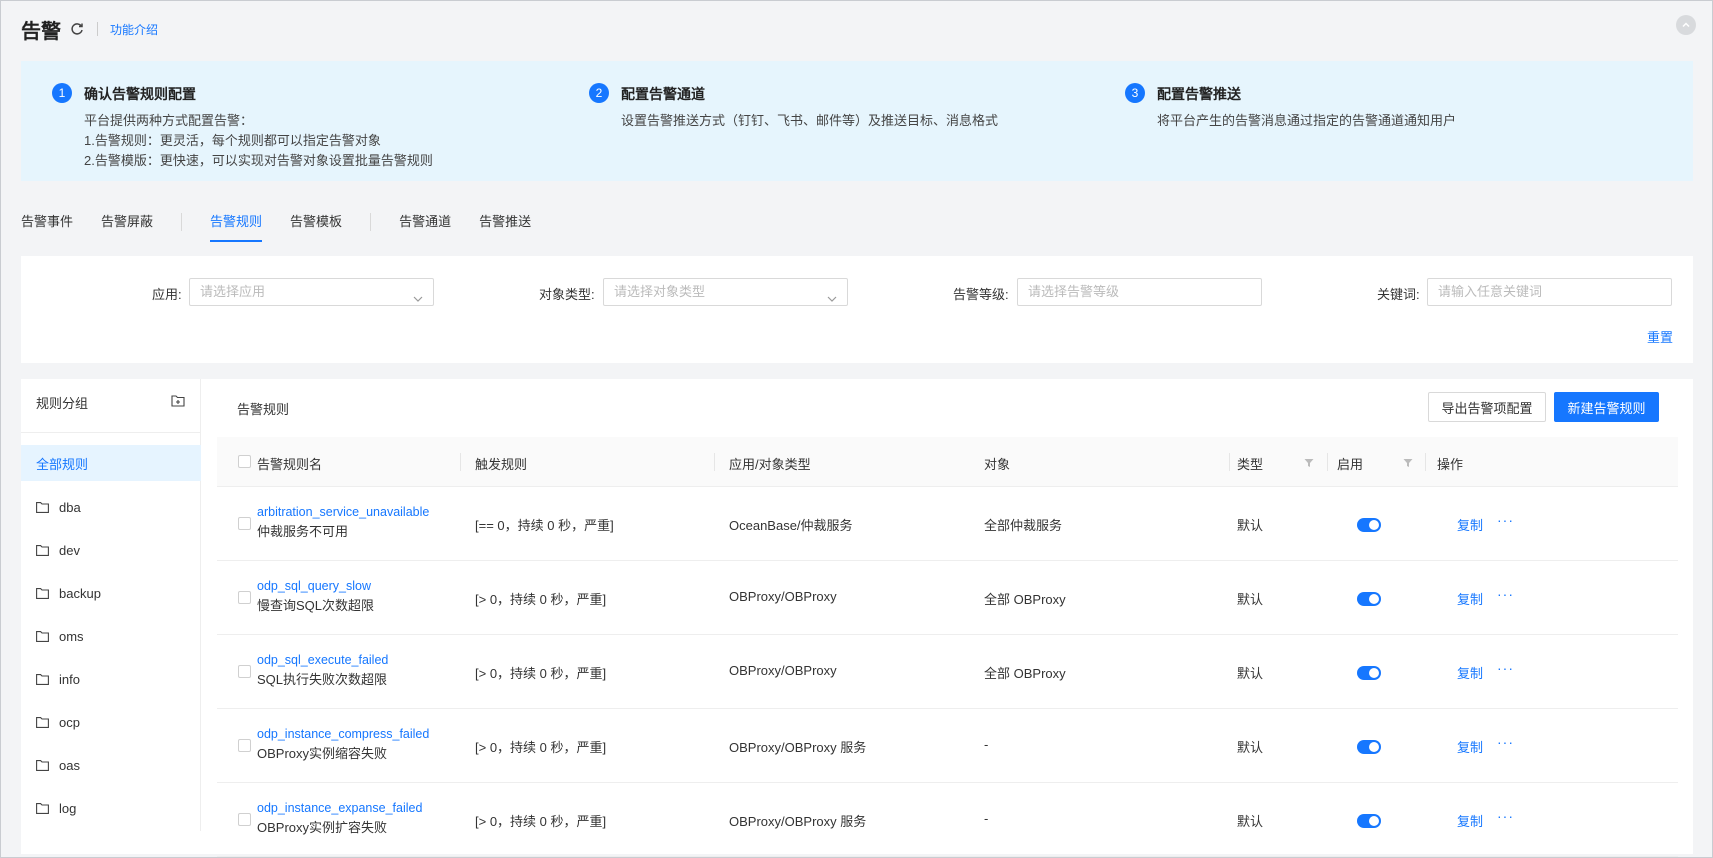  What do you see at coordinates (1135, 93) in the screenshot?
I see `step-number: 3` at bounding box center [1135, 93].